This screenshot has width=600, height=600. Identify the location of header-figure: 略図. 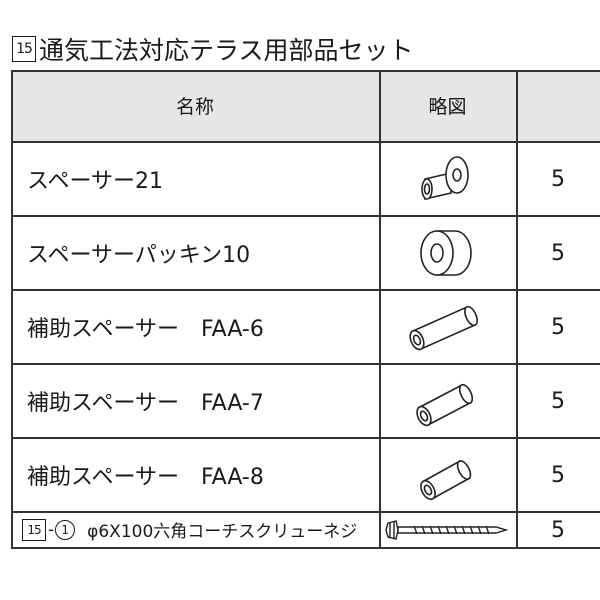
(447, 107).